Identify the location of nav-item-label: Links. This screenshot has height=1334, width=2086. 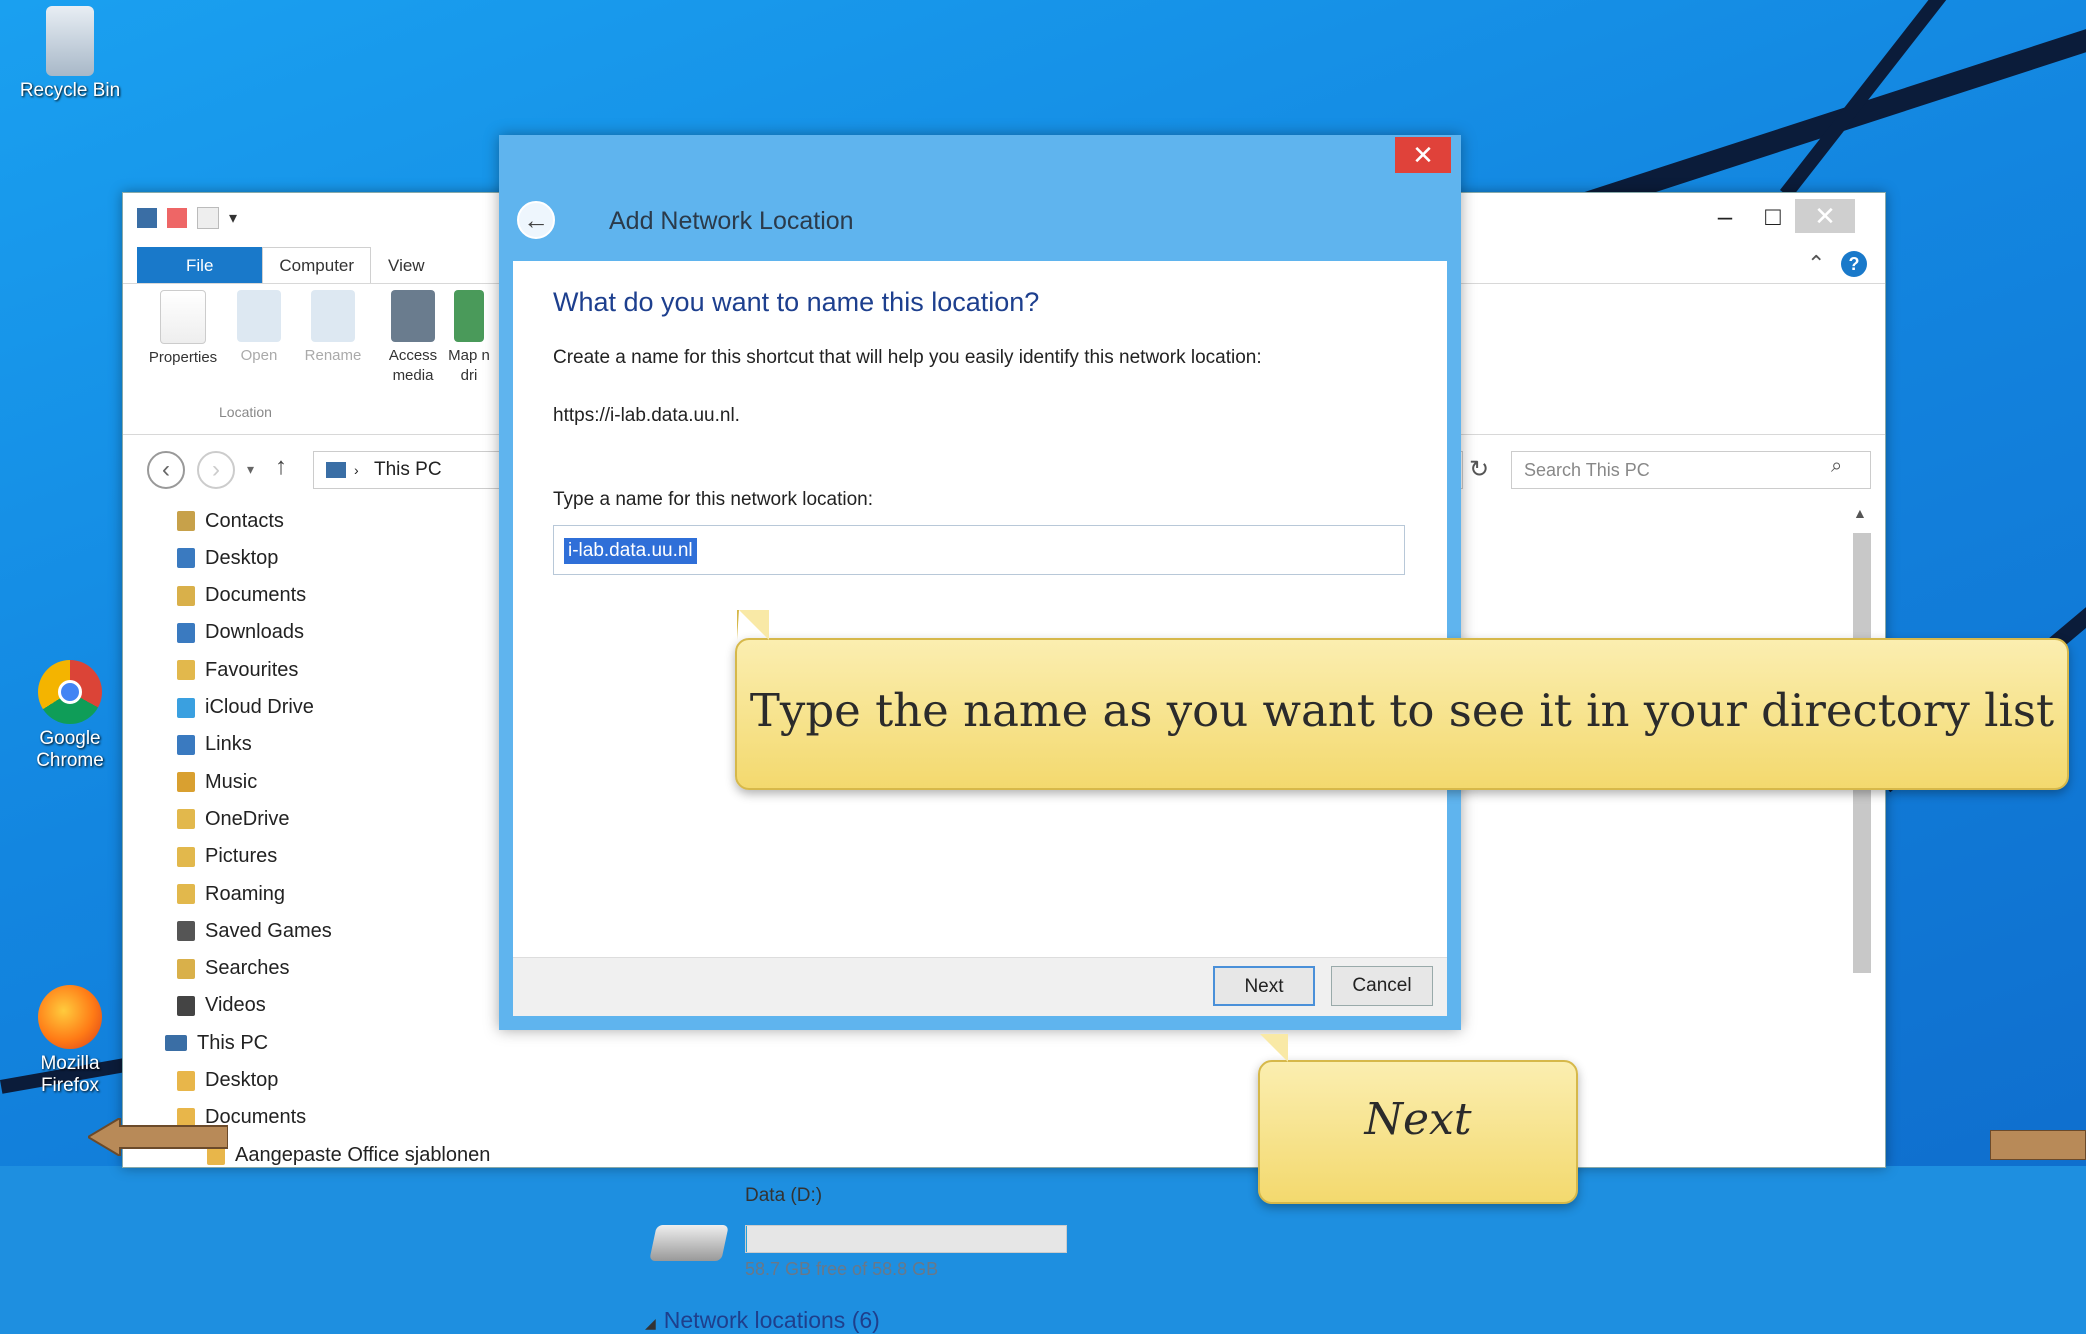
(228, 744).